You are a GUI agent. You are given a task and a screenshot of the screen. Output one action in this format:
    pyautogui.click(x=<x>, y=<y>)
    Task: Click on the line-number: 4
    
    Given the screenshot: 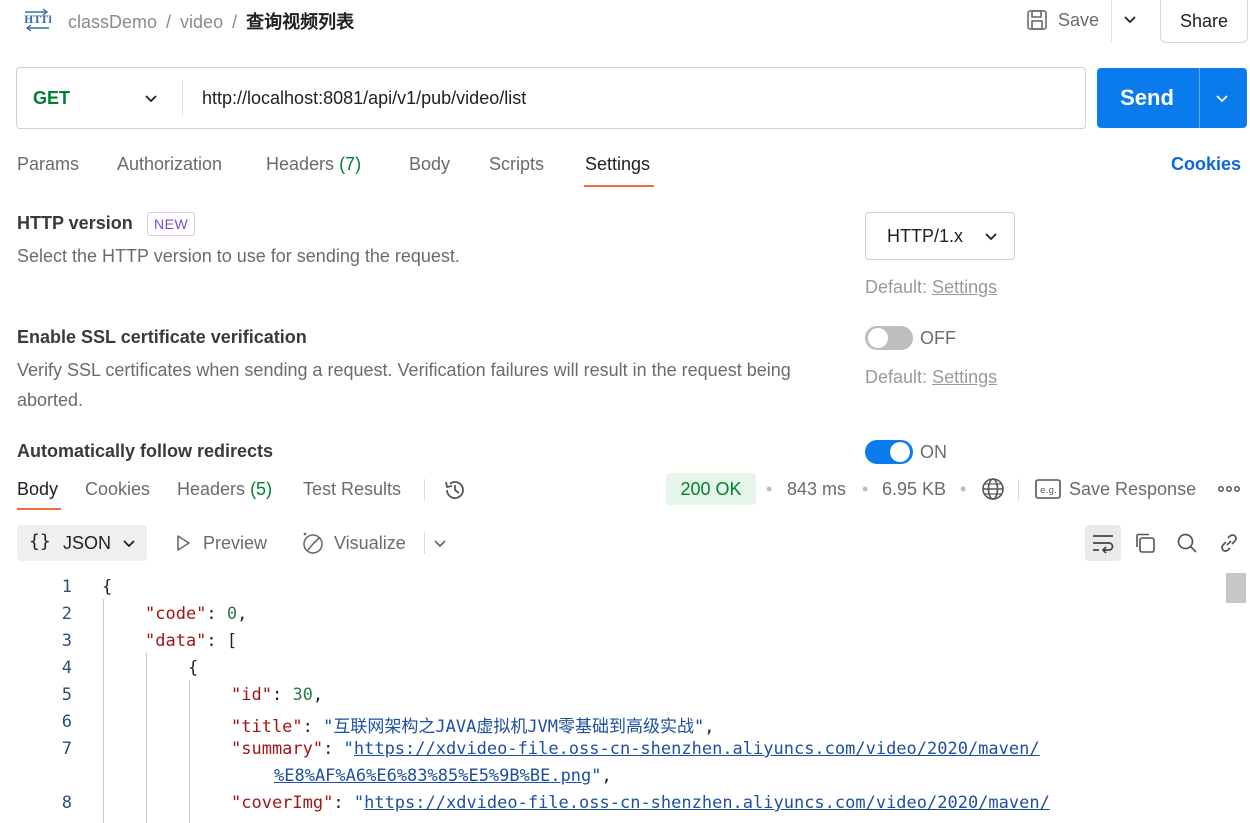 What is the action you would take?
    pyautogui.click(x=66, y=668)
    